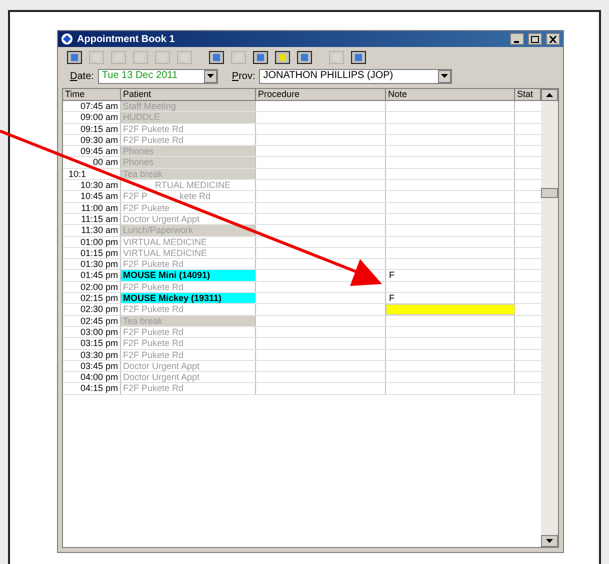 Image resolution: width=609 pixels, height=564 pixels. What do you see at coordinates (99, 309) in the screenshot?
I see `time-text: 02:30 pm` at bounding box center [99, 309].